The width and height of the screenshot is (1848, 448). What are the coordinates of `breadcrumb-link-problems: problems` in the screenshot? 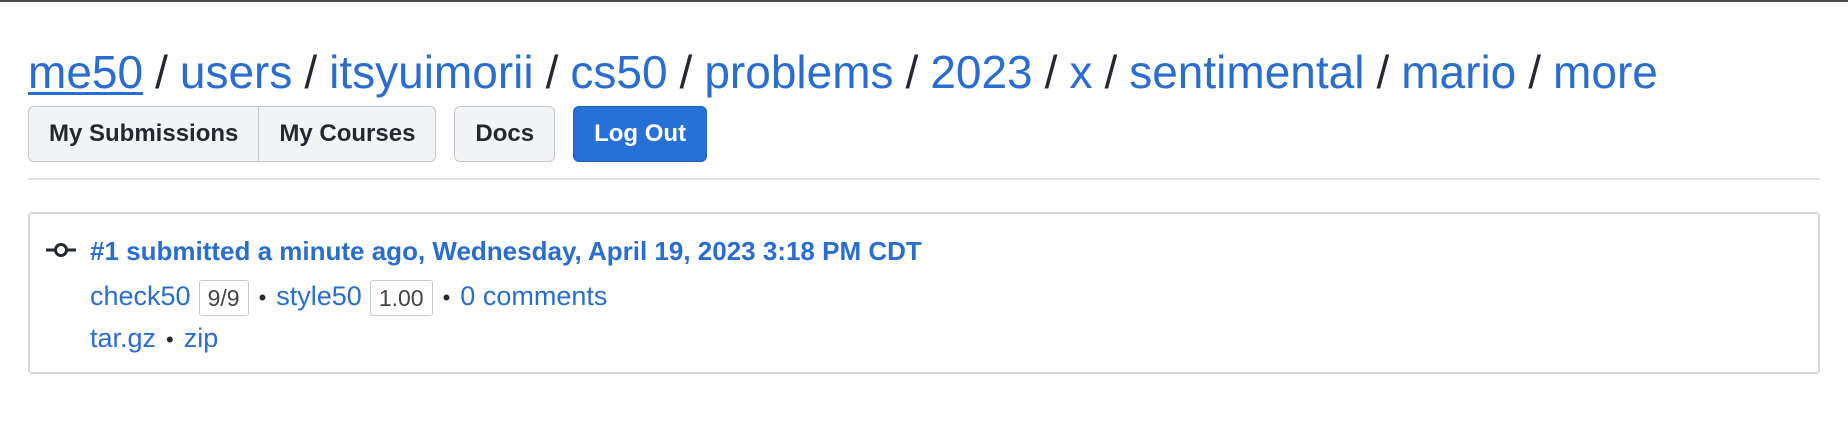 It's located at (798, 72).